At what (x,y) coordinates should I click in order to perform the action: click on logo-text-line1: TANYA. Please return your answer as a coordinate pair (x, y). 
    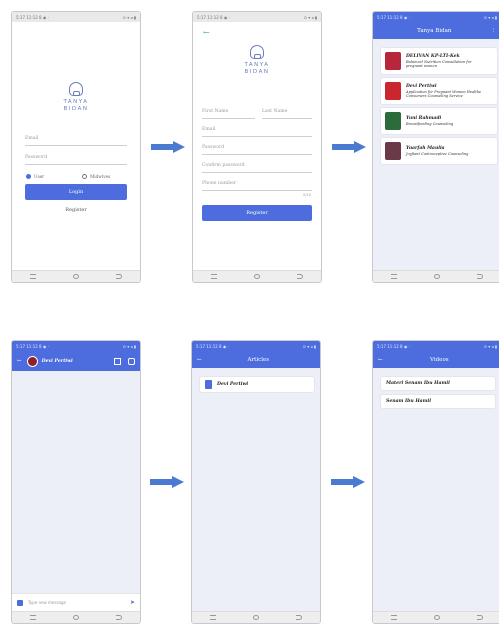
    Looking at the image, I should click on (257, 65).